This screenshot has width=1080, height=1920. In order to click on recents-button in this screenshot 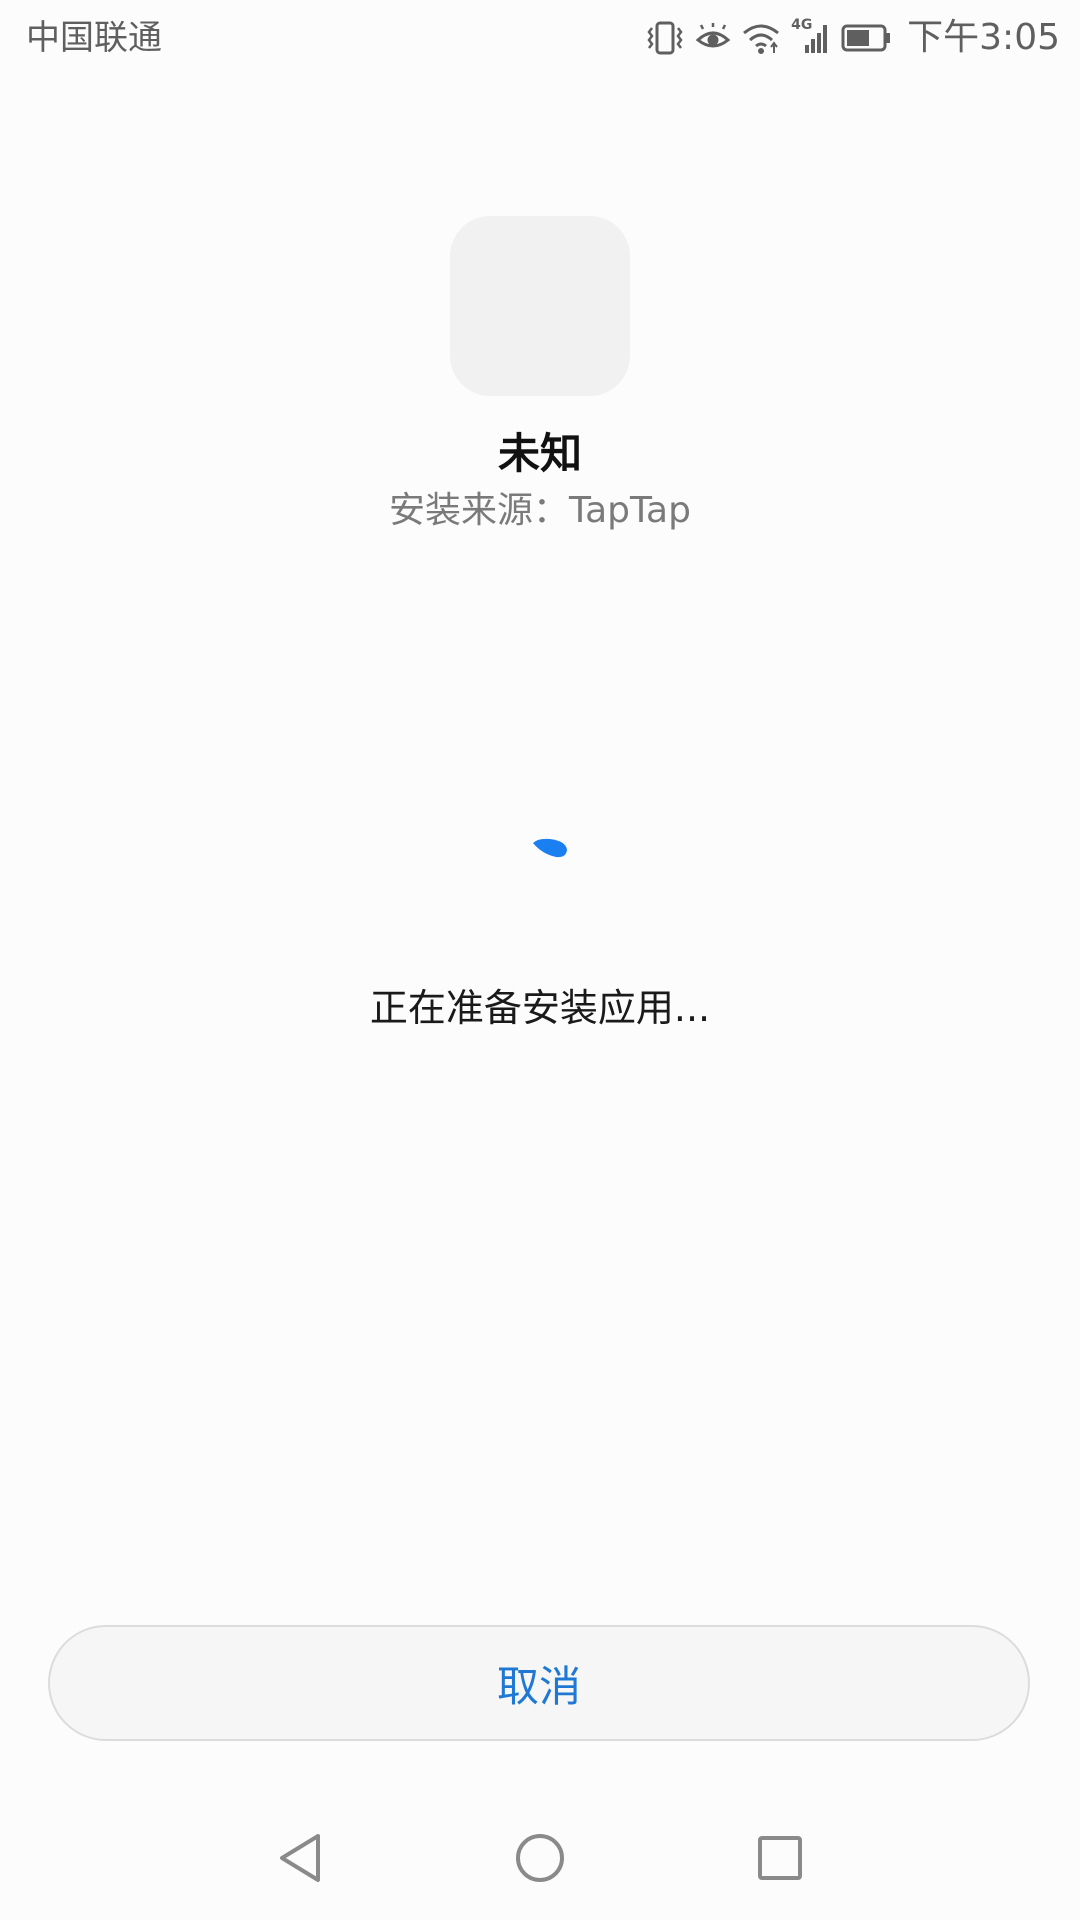, I will do `click(780, 1860)`.